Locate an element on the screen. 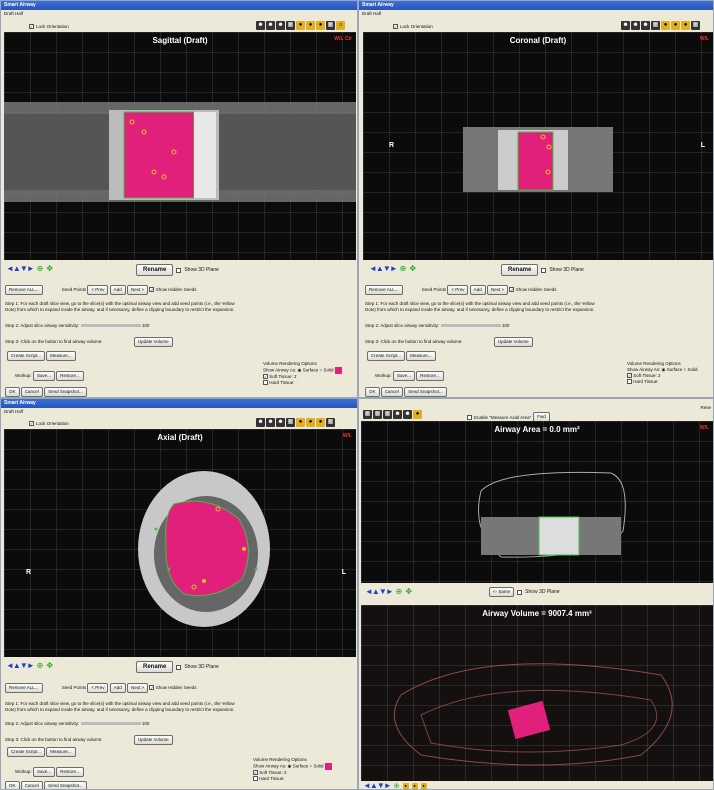  layout3-icon: ▦ is located at coordinates (387, 414).